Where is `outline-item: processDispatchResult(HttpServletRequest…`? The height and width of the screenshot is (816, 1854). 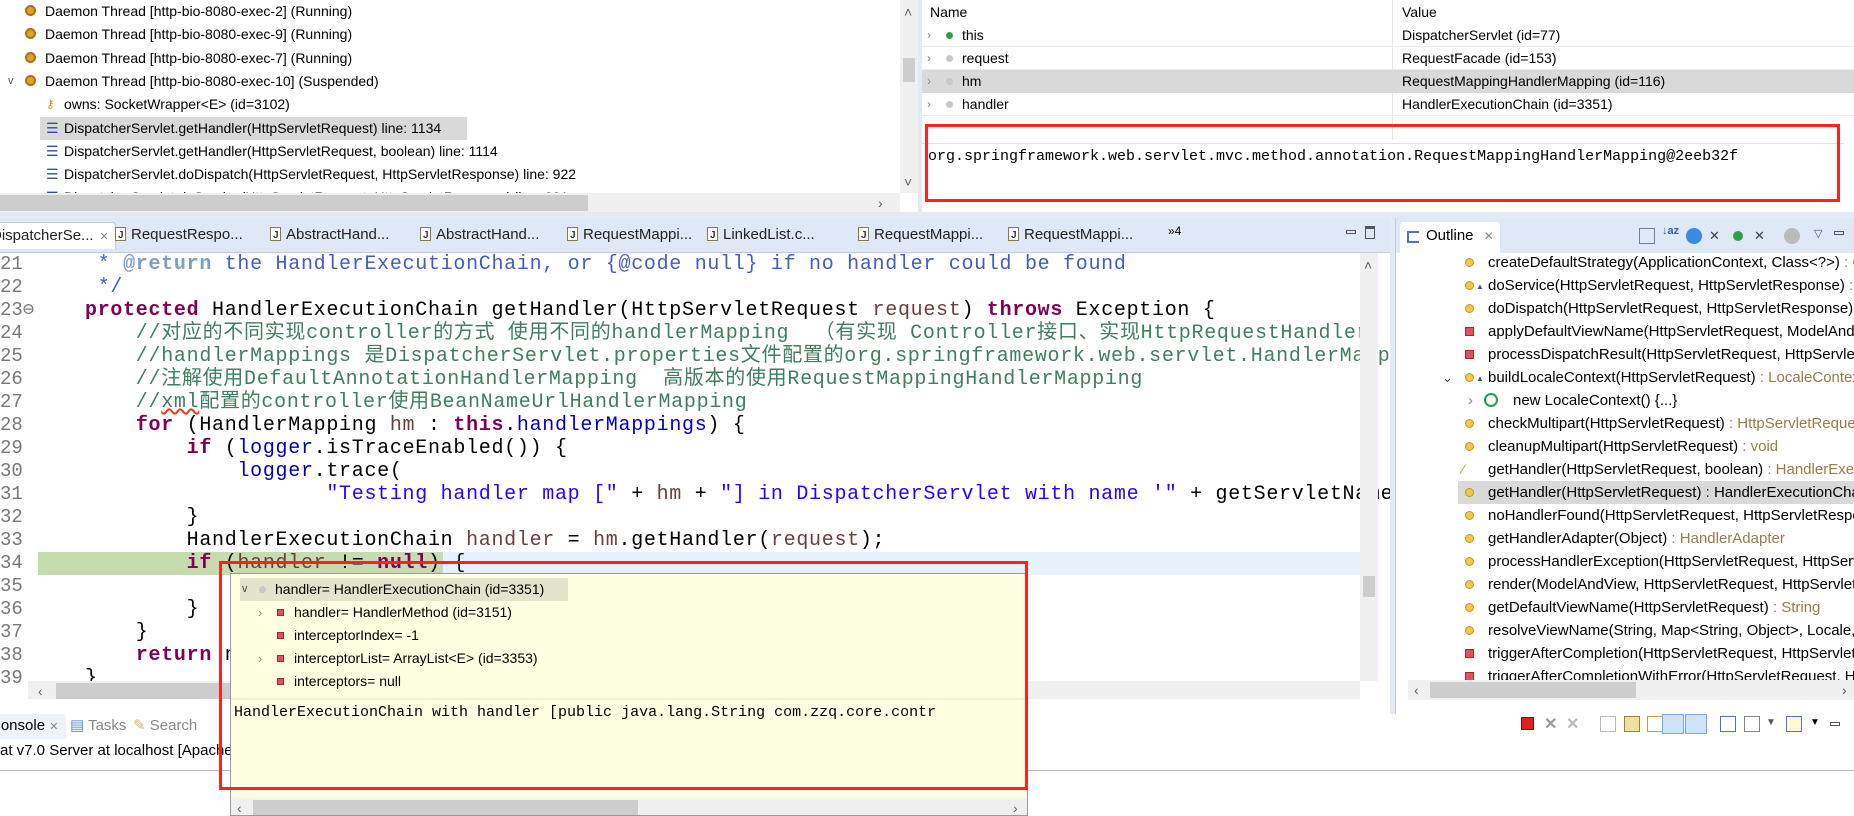
outline-item: processDispatchResult(HttpServletRequest… is located at coordinates (1625, 354).